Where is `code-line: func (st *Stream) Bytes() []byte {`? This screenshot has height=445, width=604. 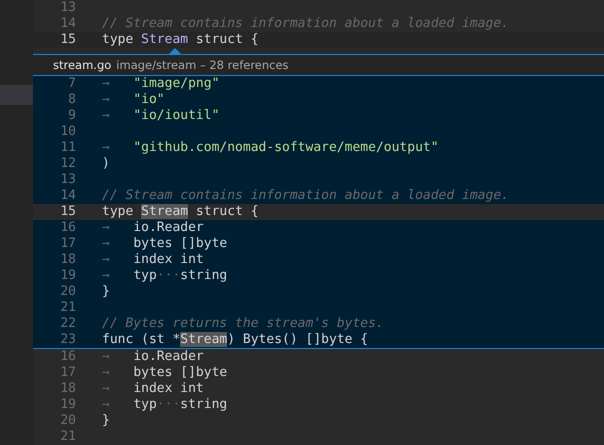 code-line: func (st *Stream) Bytes() []byte { is located at coordinates (235, 340).